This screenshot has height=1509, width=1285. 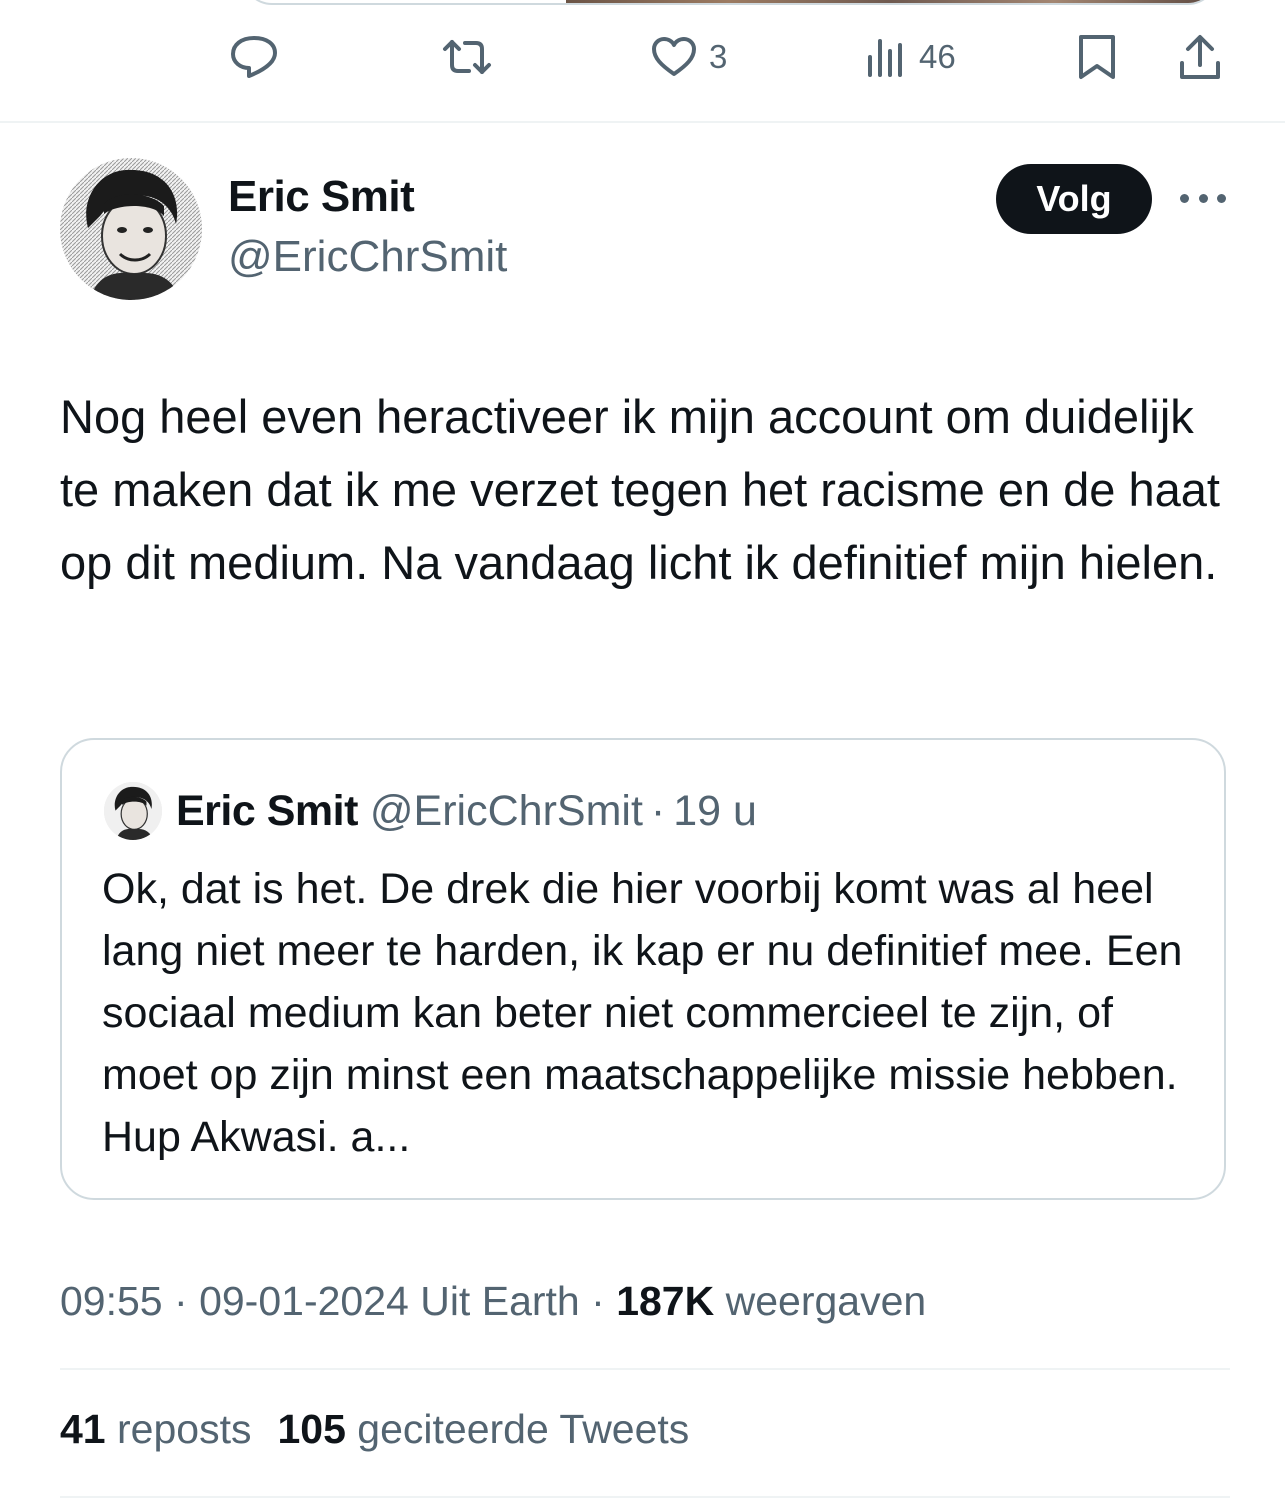 I want to click on repost-button, so click(x=467, y=57).